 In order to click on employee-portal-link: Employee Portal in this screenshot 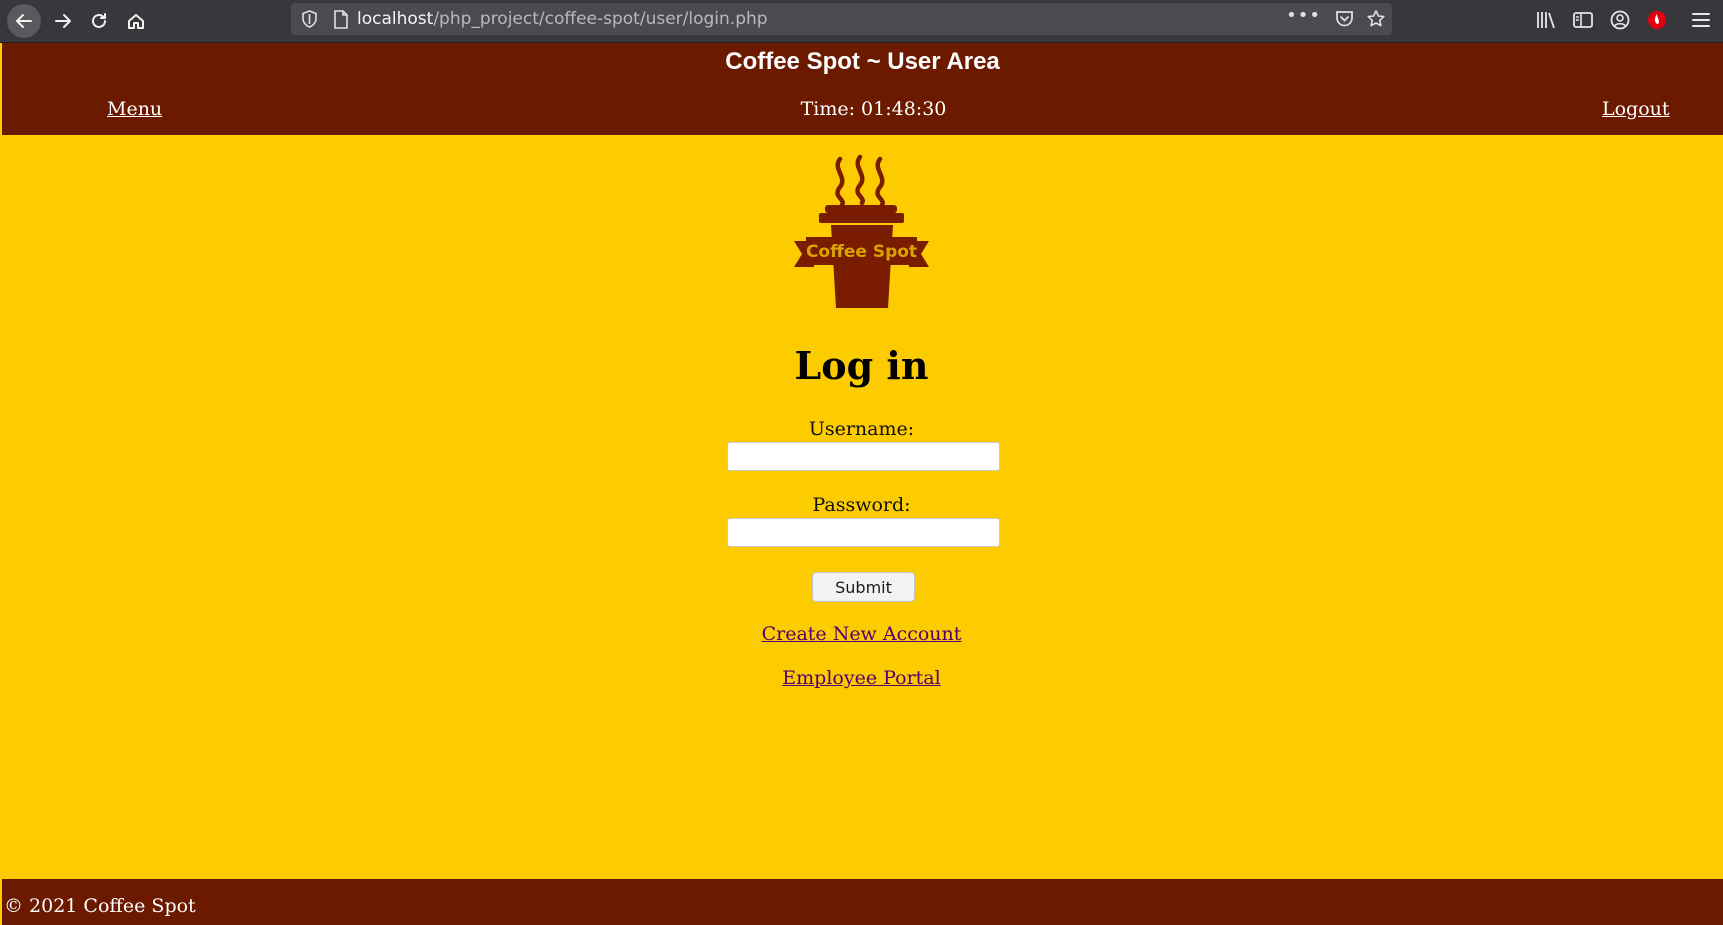, I will do `click(861, 678)`.